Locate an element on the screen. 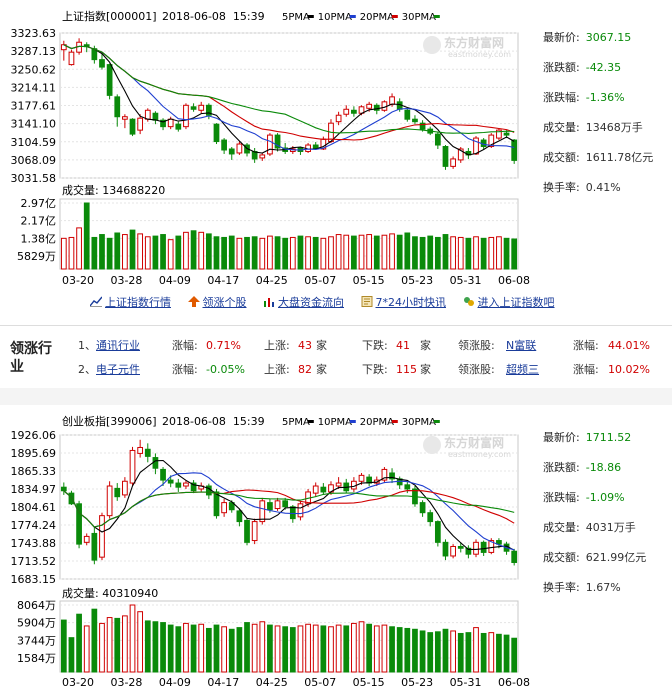 The image size is (672, 690). stat-row: 换手率: 1.67% is located at coordinates (605, 588).